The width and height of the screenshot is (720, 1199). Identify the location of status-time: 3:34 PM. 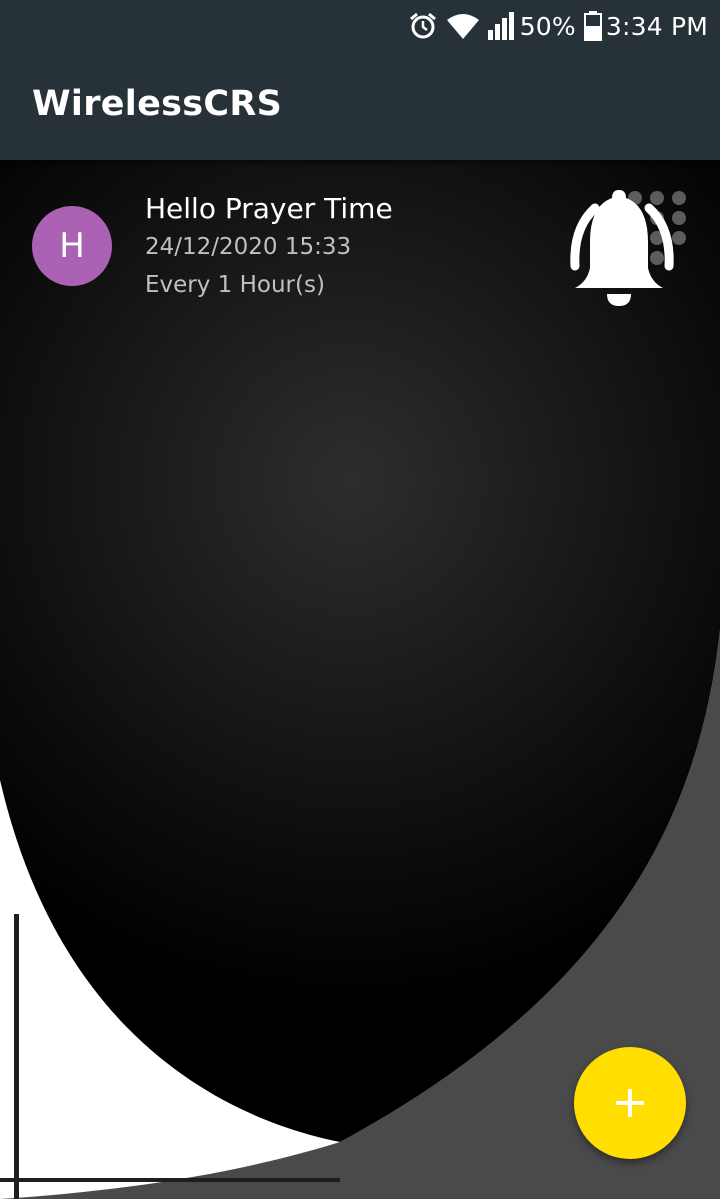
(656, 26).